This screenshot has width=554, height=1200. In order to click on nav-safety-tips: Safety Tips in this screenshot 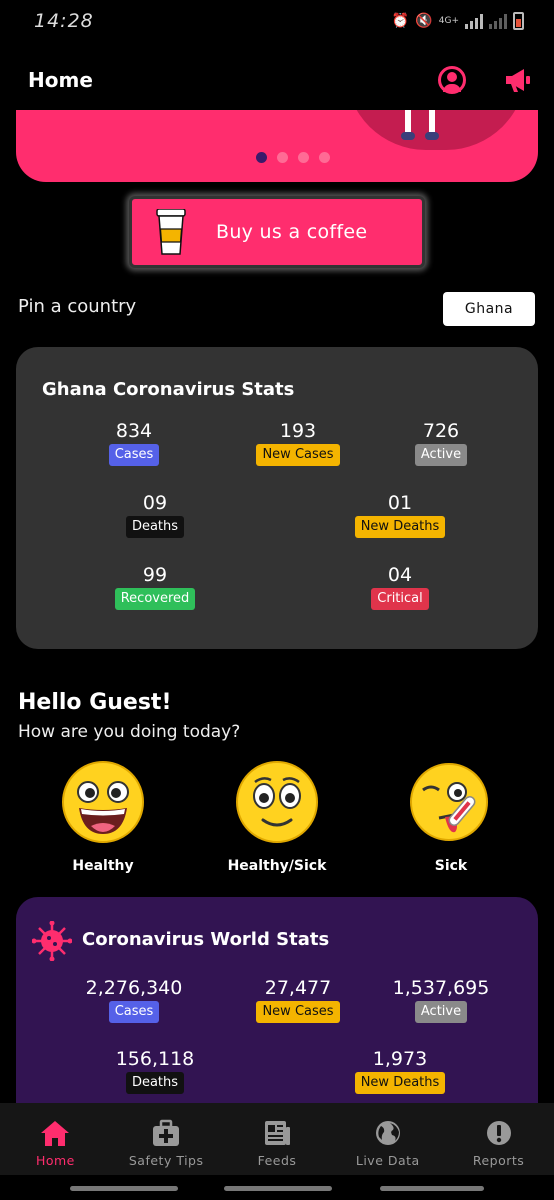, I will do `click(166, 1139)`.